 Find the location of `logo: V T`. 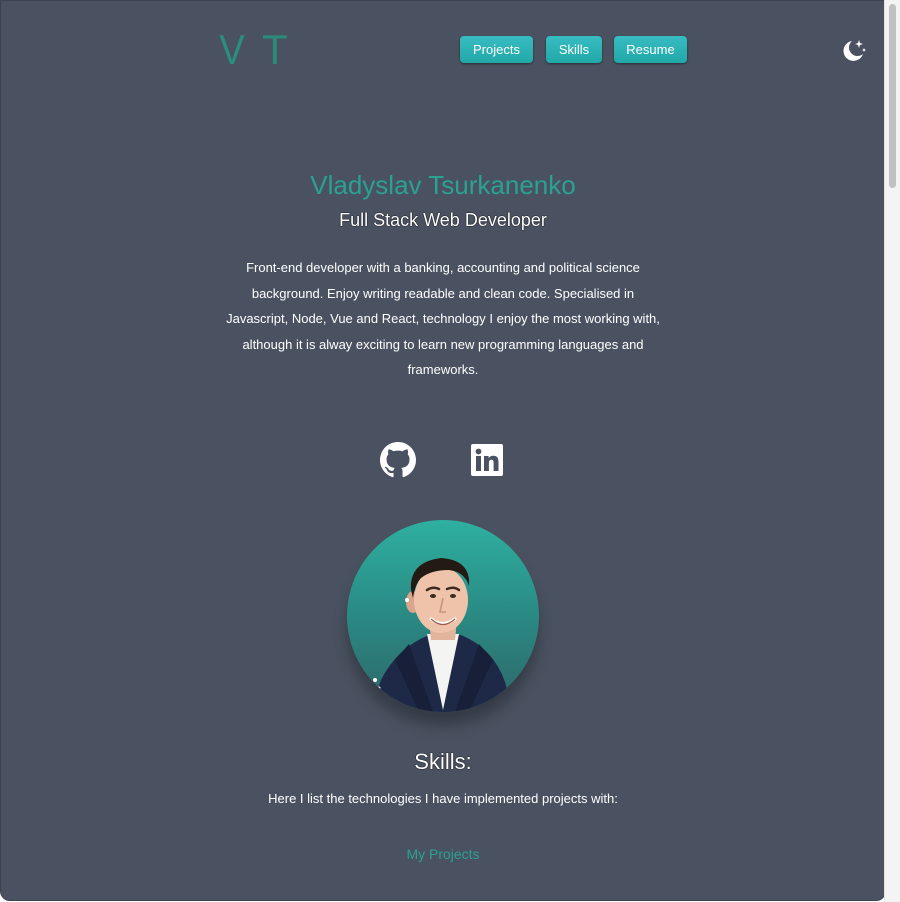

logo: V T is located at coordinates (258, 49).